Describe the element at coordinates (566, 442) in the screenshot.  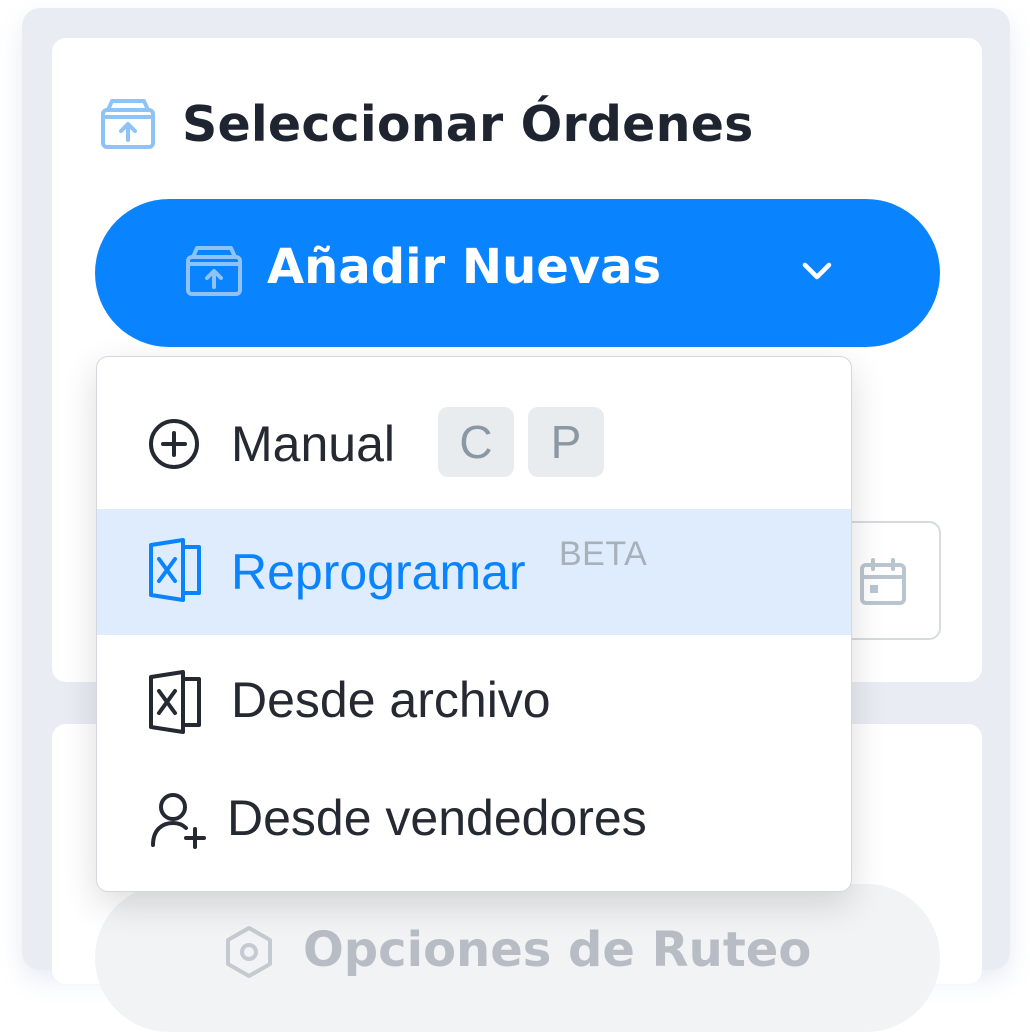
I see `shortcut-key-p: P` at that location.